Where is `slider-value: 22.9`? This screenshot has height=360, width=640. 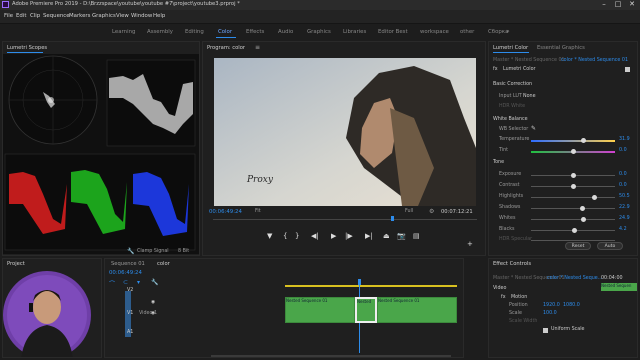 slider-value: 22.9 is located at coordinates (624, 207).